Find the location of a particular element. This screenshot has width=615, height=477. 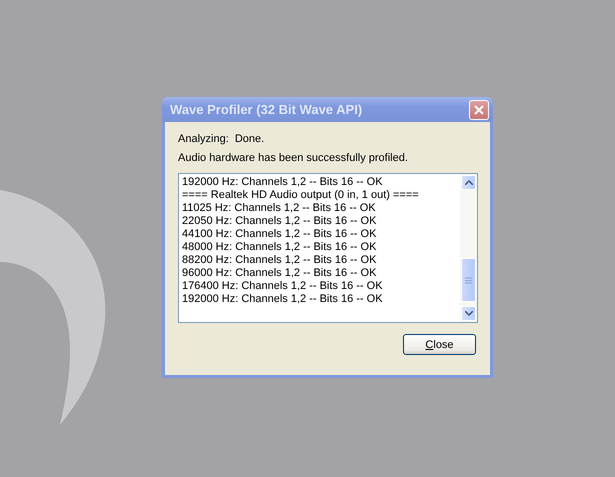

window-title: Wave Profiler (32 Bit Wave API) is located at coordinates (266, 109).